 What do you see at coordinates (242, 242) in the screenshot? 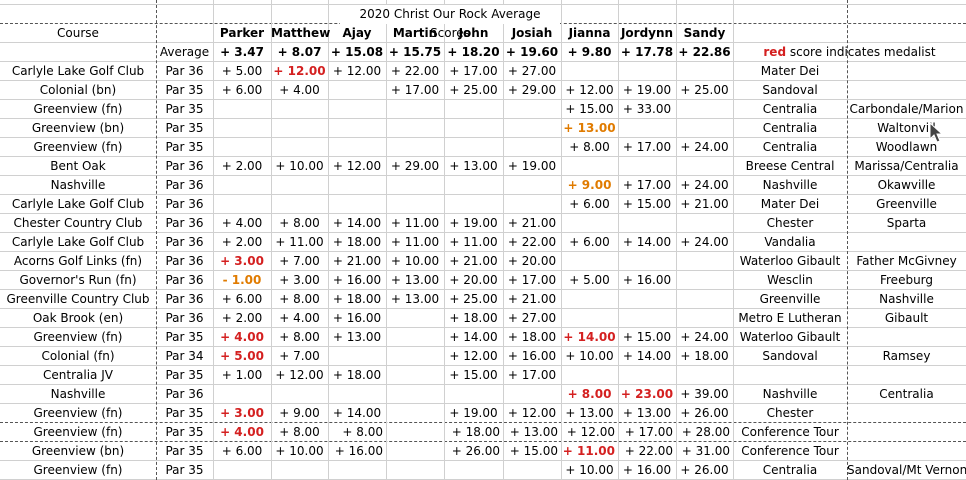
I see `score-cell: + 2.00` at bounding box center [242, 242].